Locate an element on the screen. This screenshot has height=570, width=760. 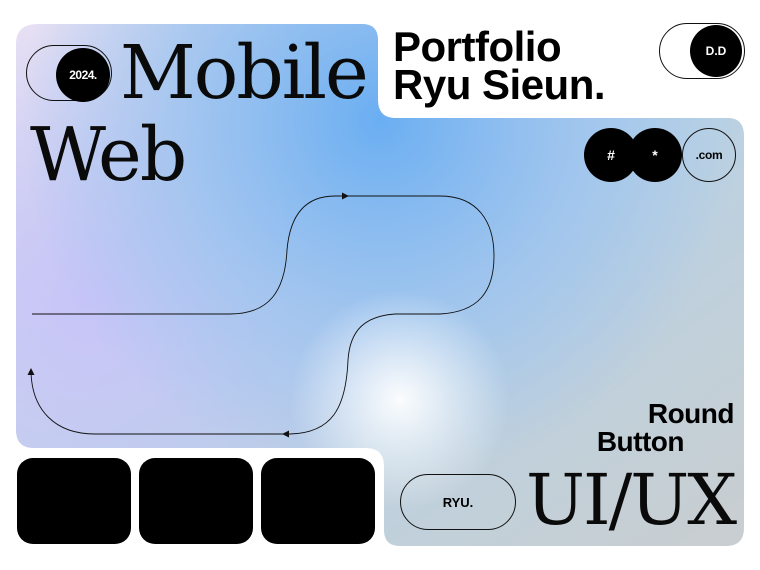
arrow-left-icon is located at coordinates (285, 434).